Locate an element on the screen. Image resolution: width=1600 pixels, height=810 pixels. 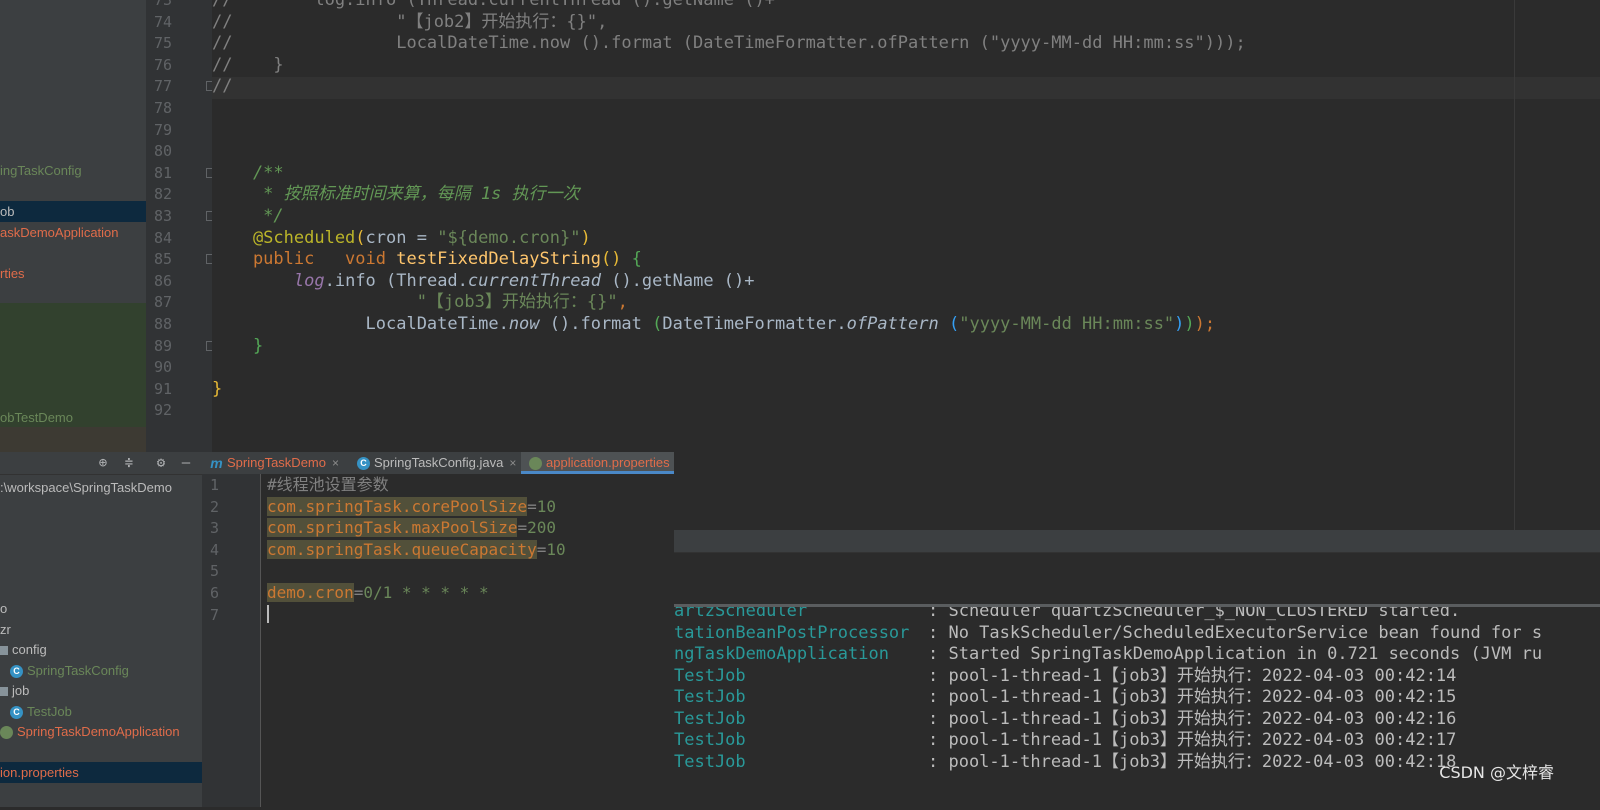
project-tree-item: o is located at coordinates (3, 608).